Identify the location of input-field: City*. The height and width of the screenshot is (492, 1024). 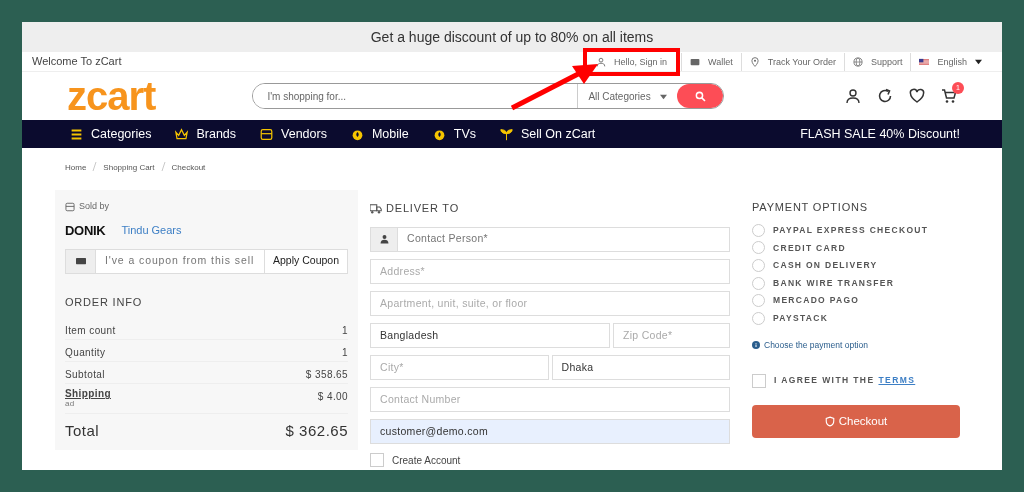
(459, 367).